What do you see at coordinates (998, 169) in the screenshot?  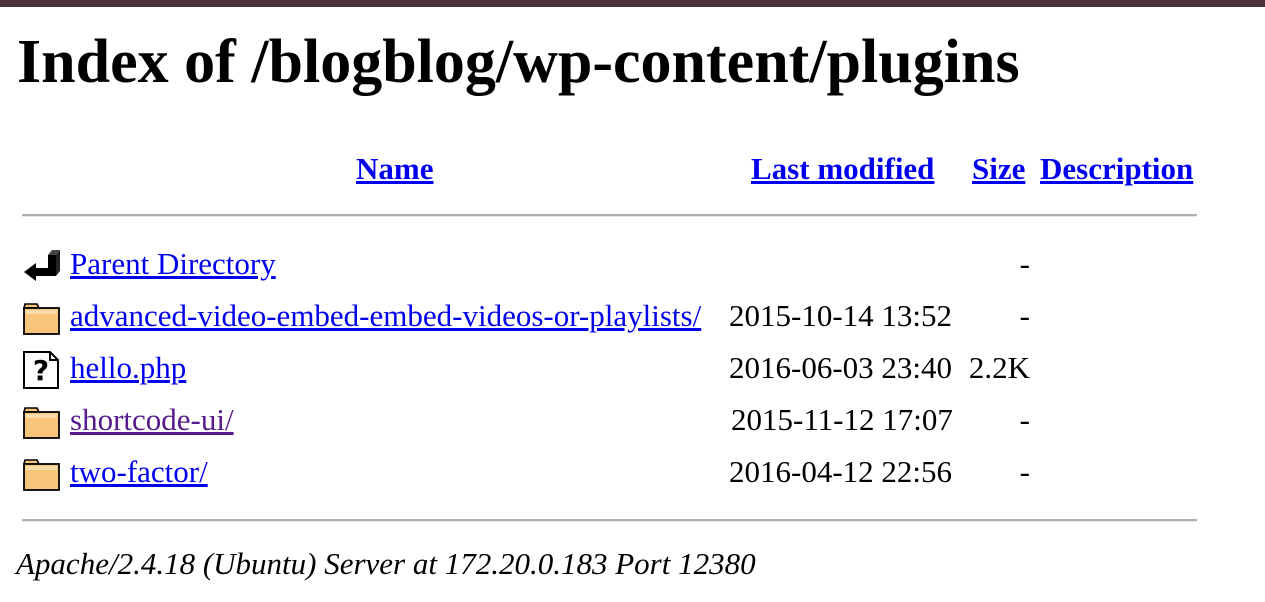 I see `column-header-size: Size` at bounding box center [998, 169].